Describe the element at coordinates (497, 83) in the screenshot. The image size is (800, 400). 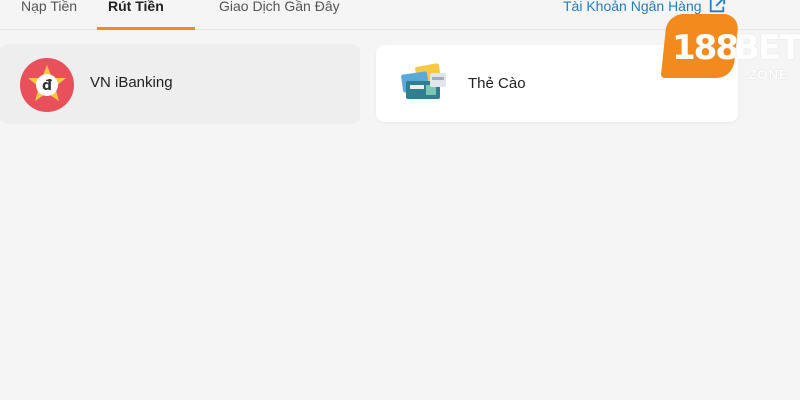
I see `method-label-scratch-card: Thẻ Cào` at that location.